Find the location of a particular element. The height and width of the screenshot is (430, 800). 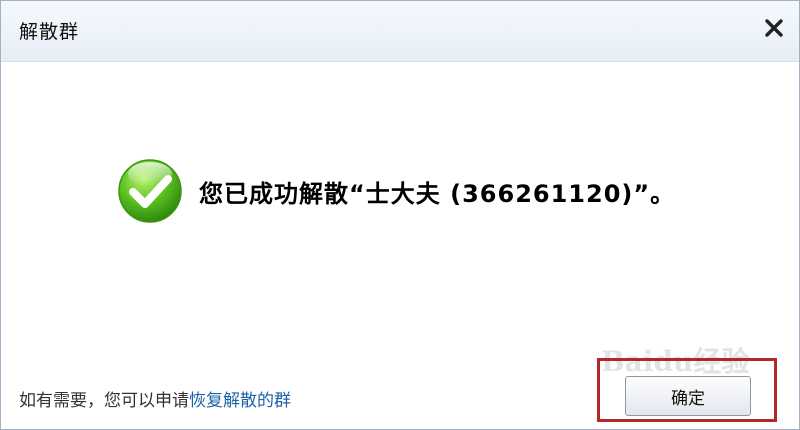

close-icon is located at coordinates (774, 28).